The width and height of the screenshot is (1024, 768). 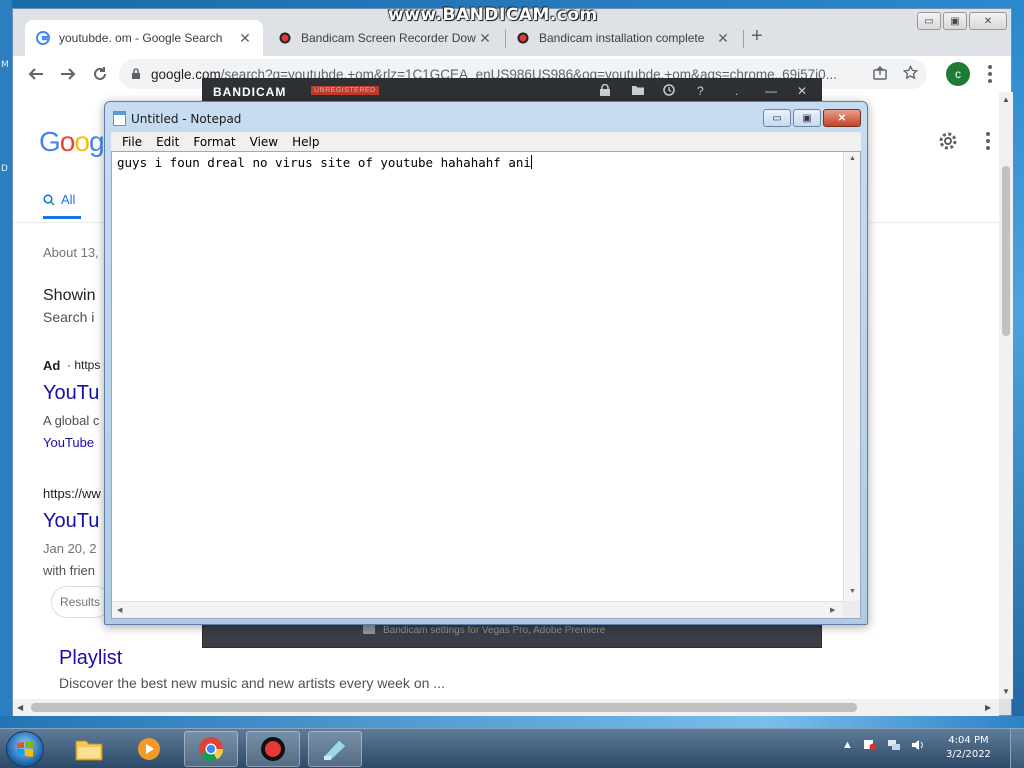 What do you see at coordinates (90, 658) in the screenshot?
I see `playlist-link: Playlist` at bounding box center [90, 658].